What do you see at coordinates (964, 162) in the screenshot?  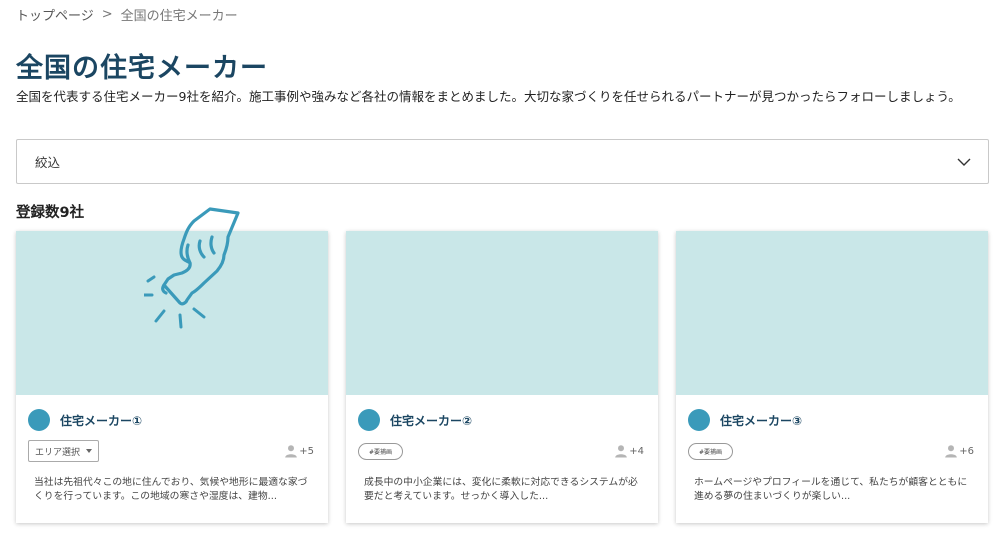 I see `chevron-down-icon` at bounding box center [964, 162].